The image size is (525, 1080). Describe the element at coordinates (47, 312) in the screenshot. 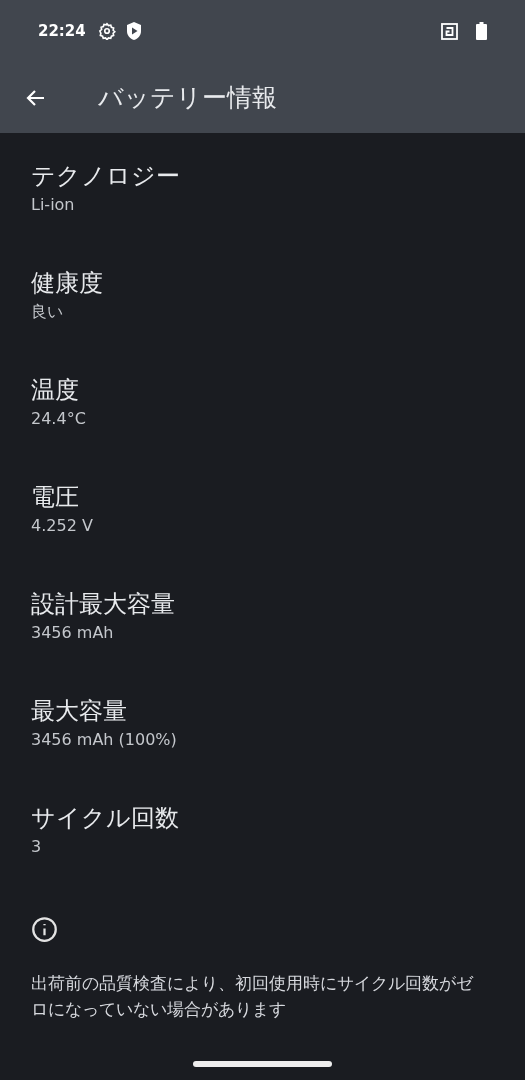

I see `item-value: 良い` at that location.